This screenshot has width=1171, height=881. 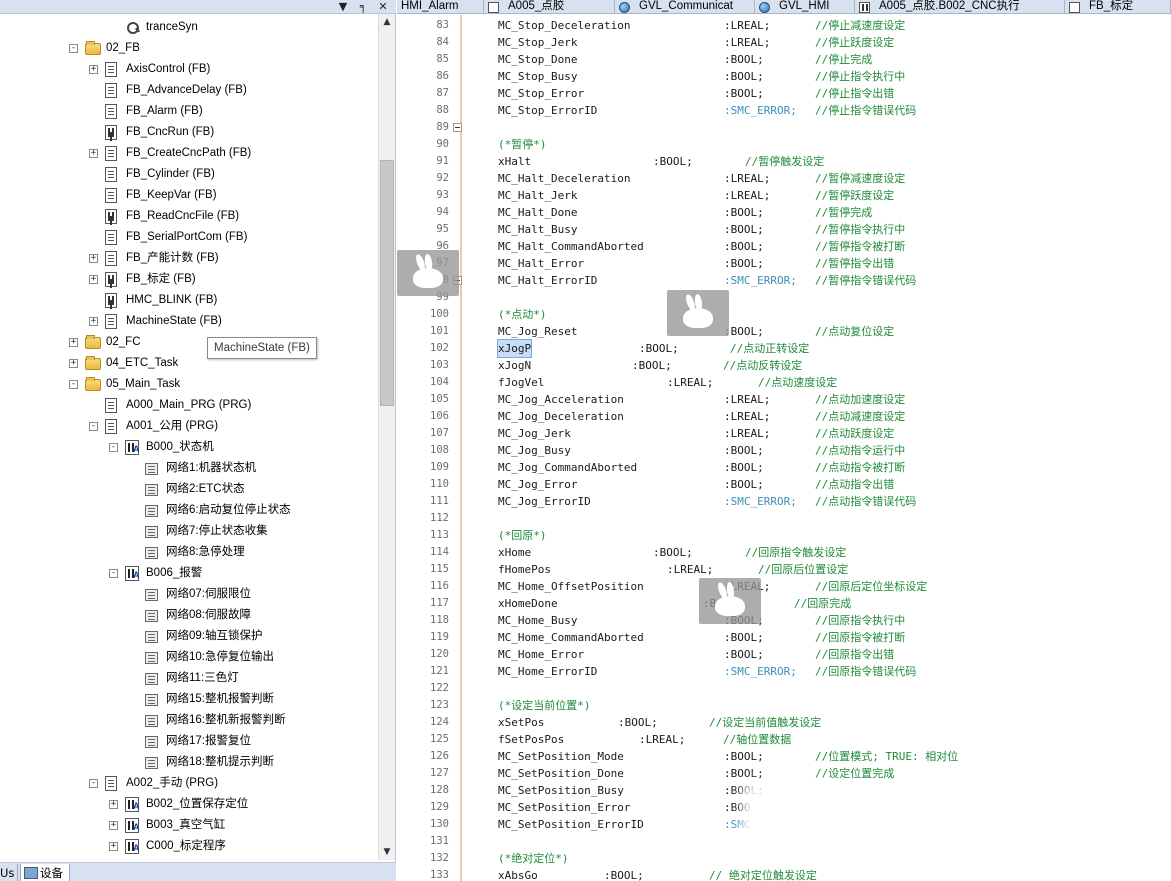 What do you see at coordinates (784, 195) in the screenshot?
I see `code-line: 93 MC_Halt_Jerk:LREAL; //暂停跃度设定` at bounding box center [784, 195].